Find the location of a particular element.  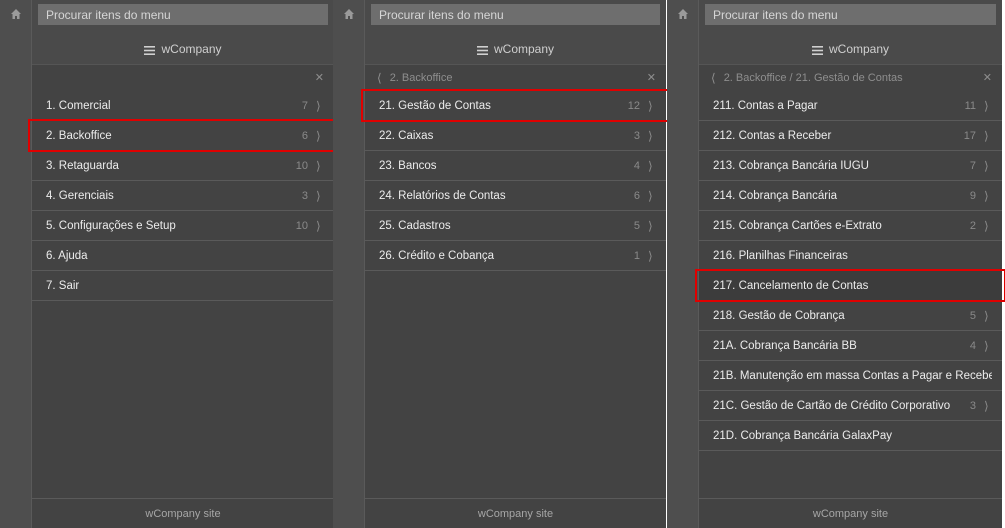

menu-item-count: 4 is located at coordinates (972, 345).